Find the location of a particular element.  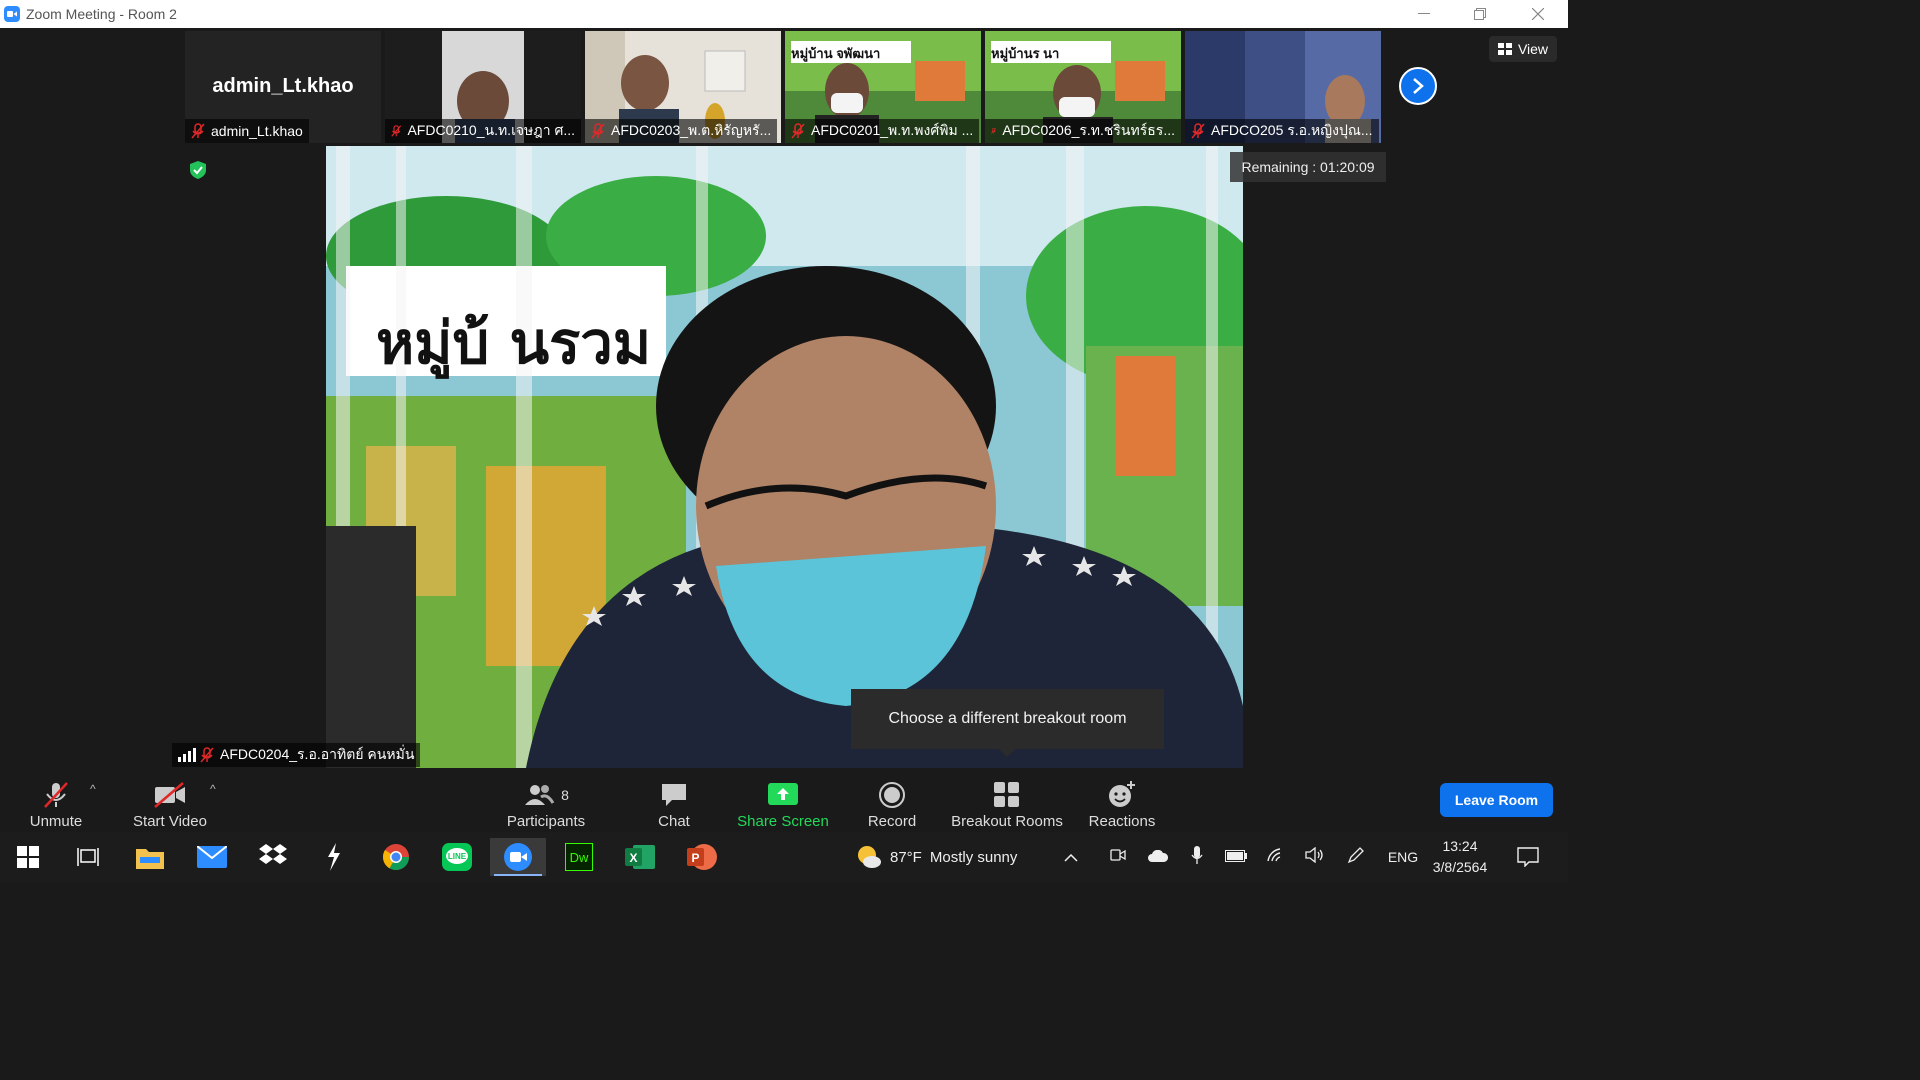

pen-ink-icon is located at coordinates (1356, 857).